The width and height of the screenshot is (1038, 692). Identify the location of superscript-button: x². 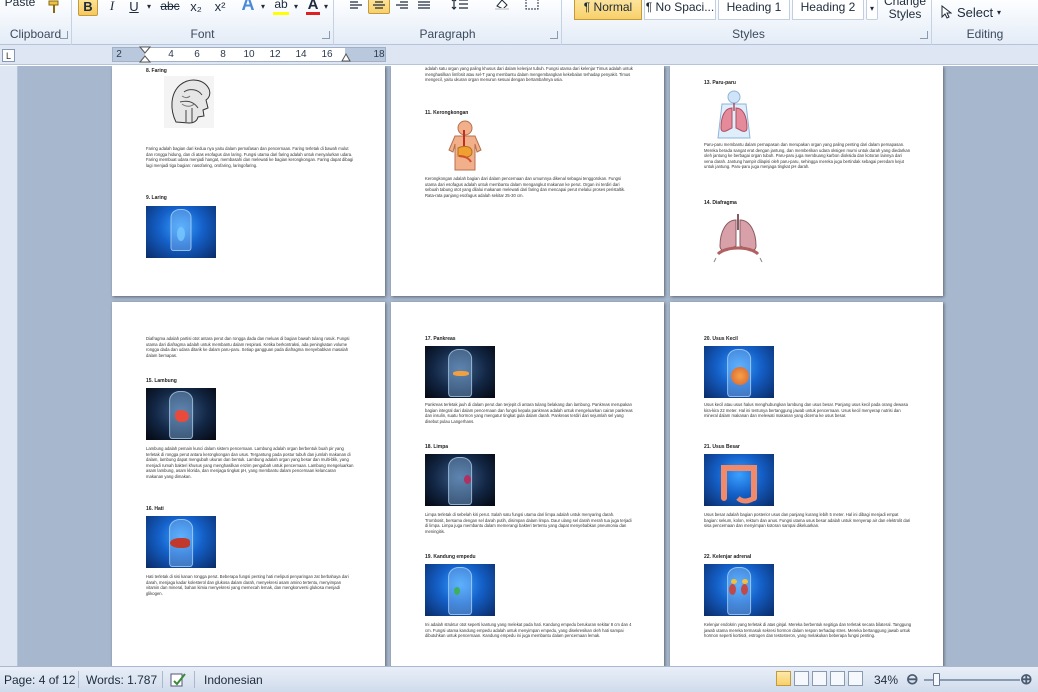
(220, 8).